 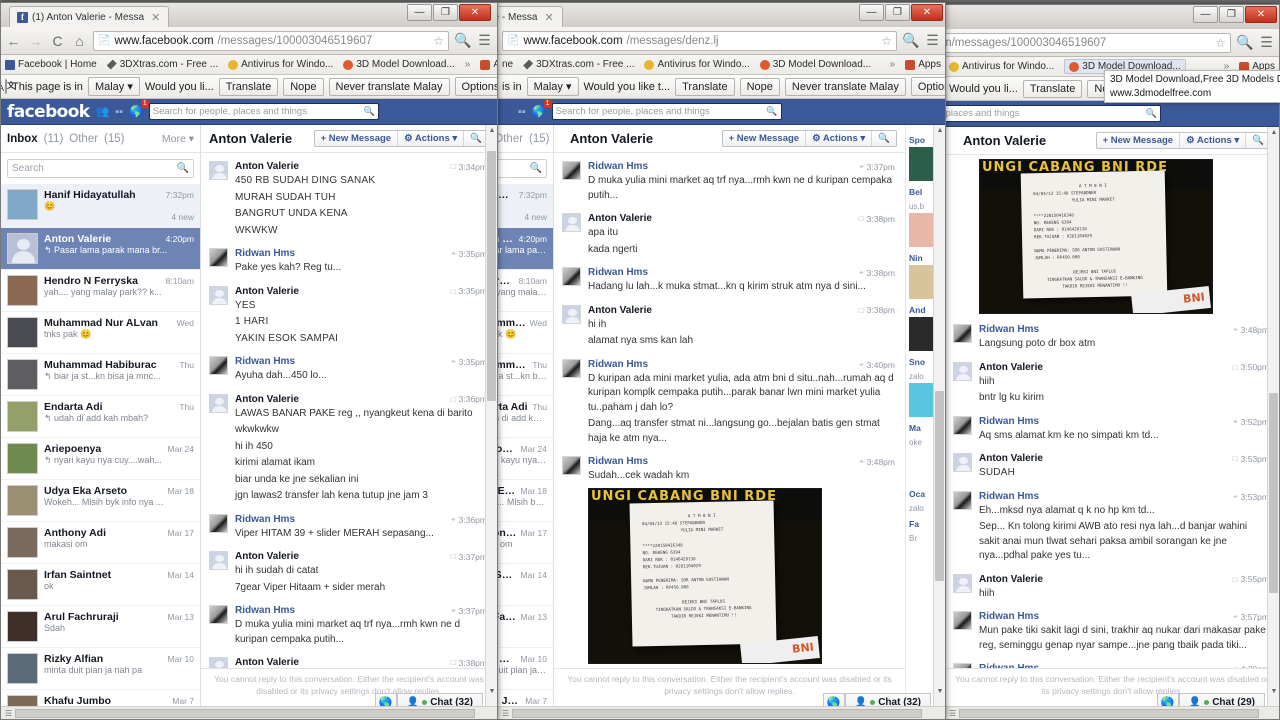 What do you see at coordinates (89, 16) in the screenshot?
I see `browser-tab-1: f (1) Anton Valerie - Messa ✕` at bounding box center [89, 16].